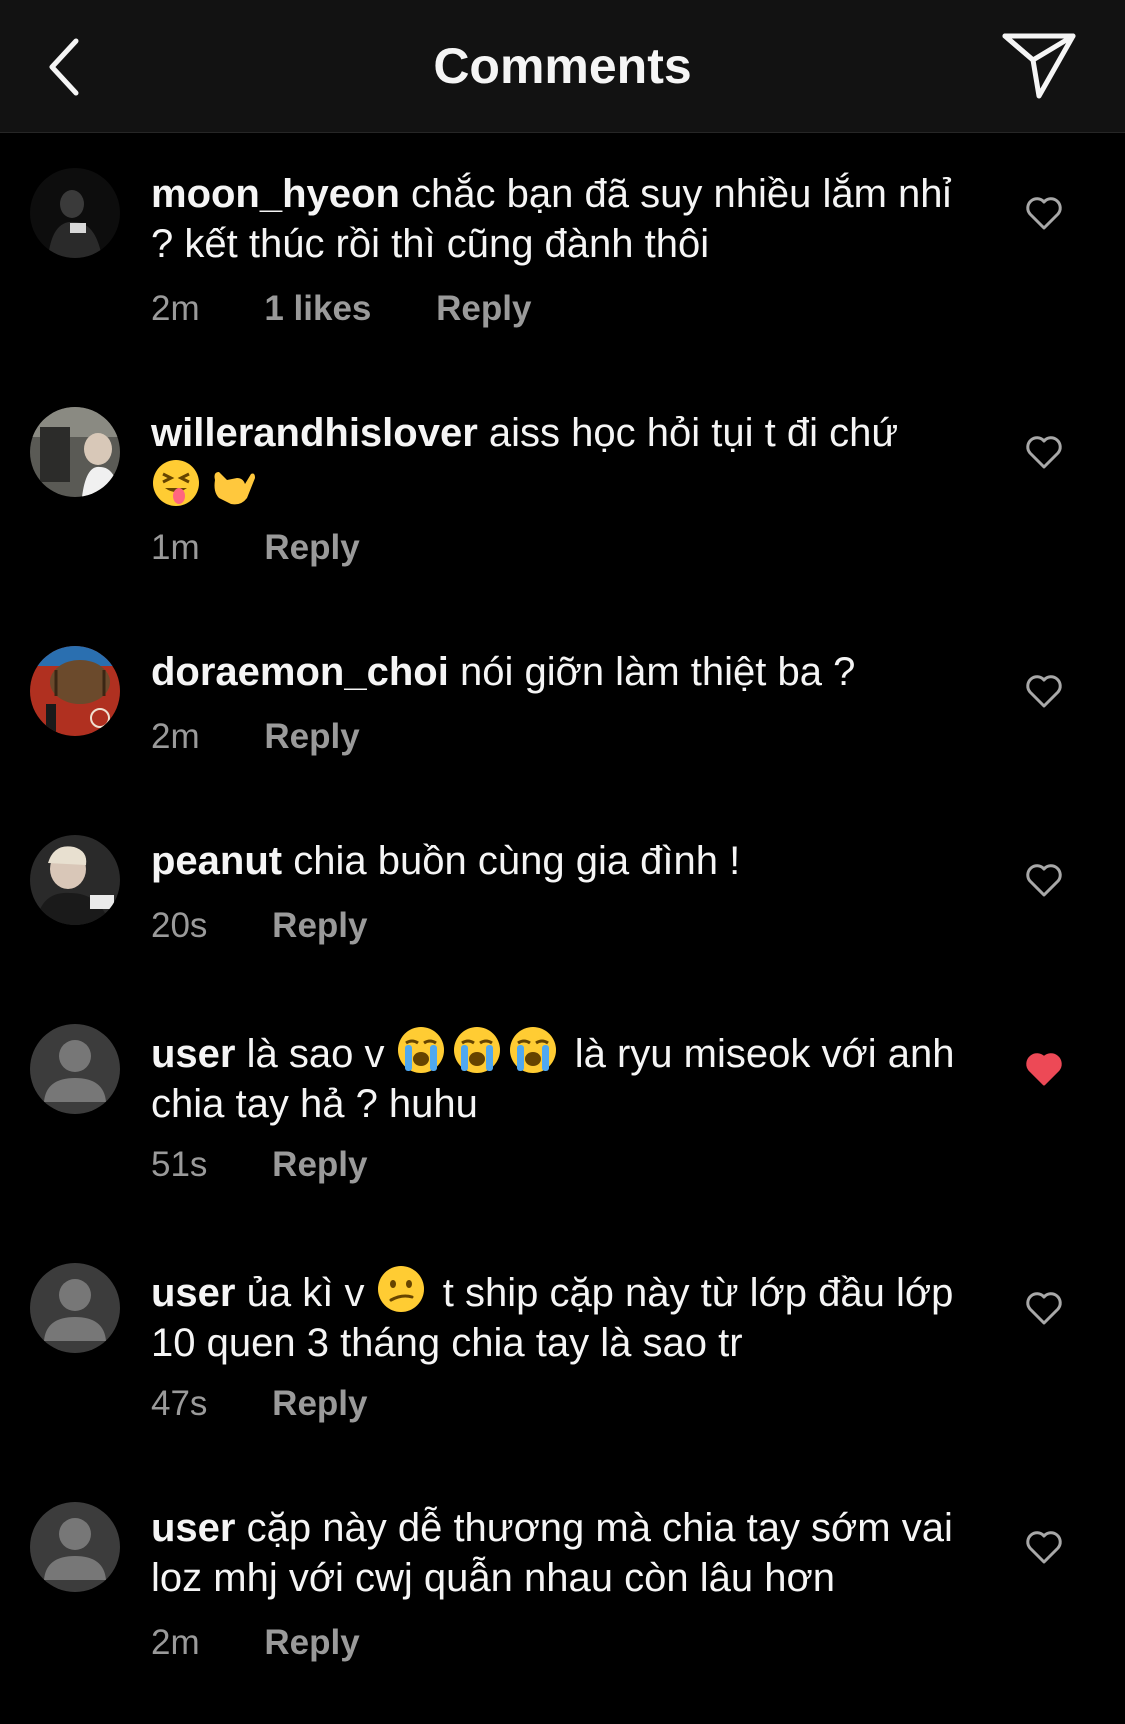  Describe the element at coordinates (259, 926) in the screenshot. I see `comment-meta: 20s Reply` at that location.